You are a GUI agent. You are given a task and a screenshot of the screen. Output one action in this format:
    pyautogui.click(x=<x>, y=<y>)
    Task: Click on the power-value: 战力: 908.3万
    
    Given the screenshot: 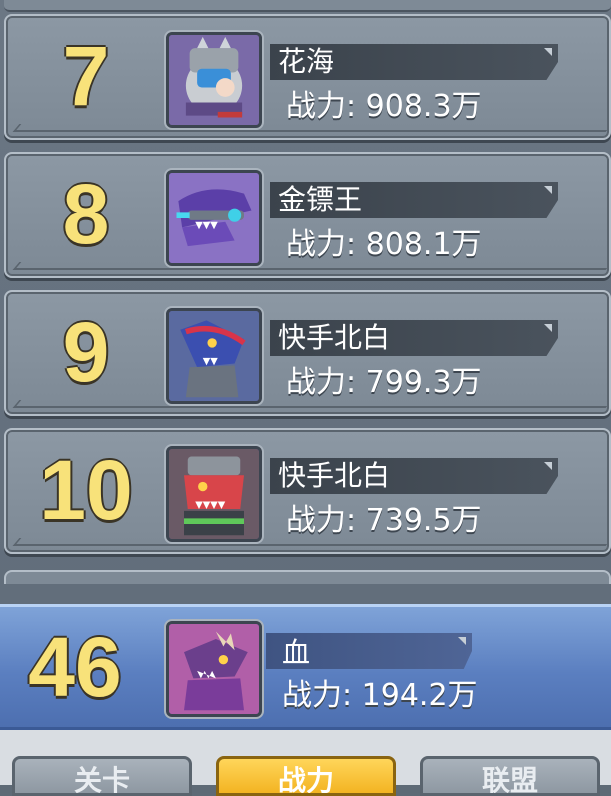 What is the action you would take?
    pyautogui.click(x=384, y=106)
    